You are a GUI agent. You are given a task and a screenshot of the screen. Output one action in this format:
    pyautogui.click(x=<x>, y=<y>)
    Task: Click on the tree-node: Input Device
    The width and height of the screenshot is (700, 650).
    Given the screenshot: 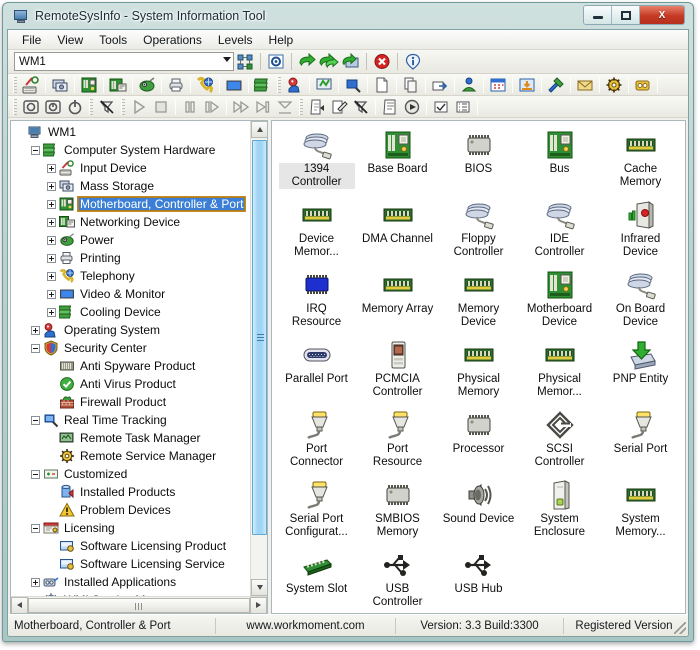 What is the action you would take?
    pyautogui.click(x=130, y=168)
    